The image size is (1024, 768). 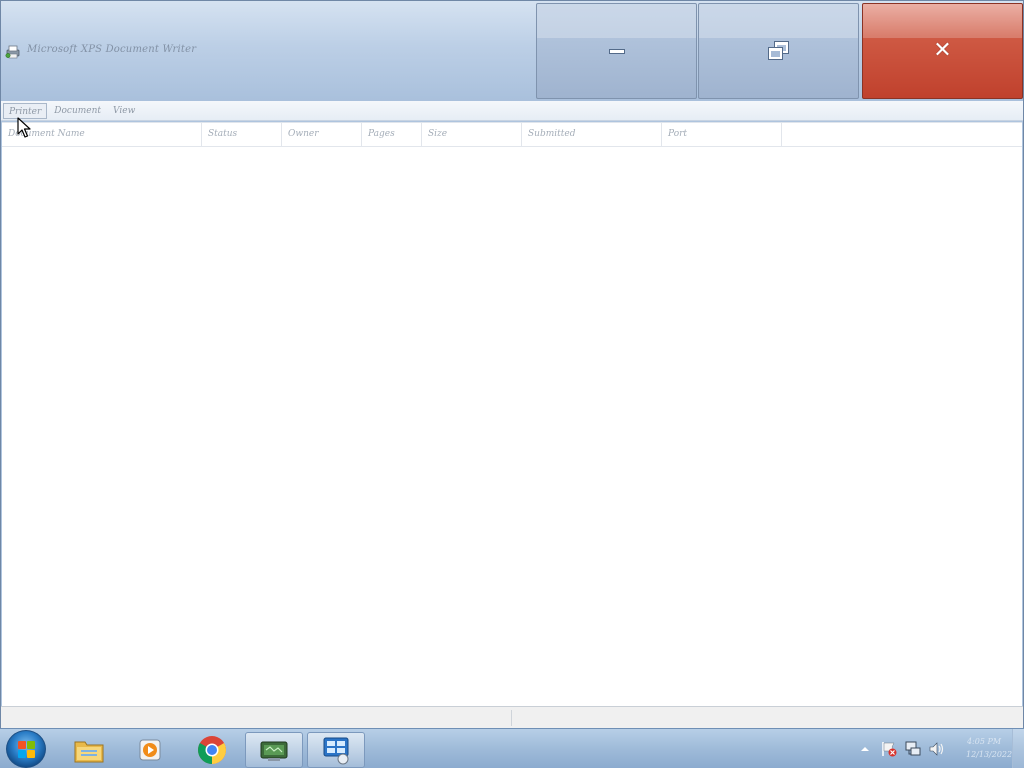 I want to click on devices-printers-button, so click(x=274, y=750).